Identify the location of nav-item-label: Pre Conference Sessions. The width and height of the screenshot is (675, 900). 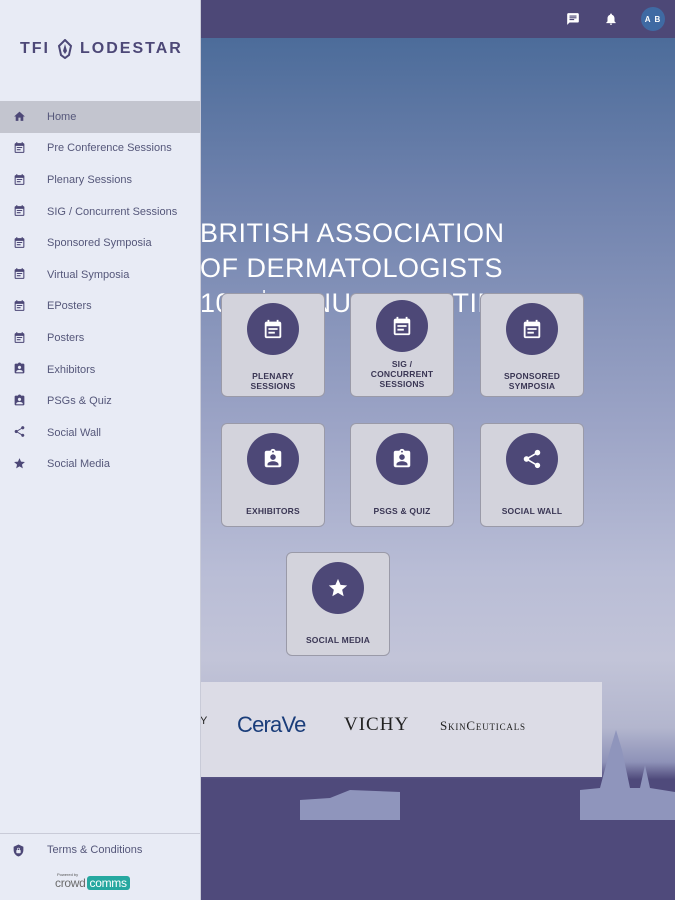
(109, 148).